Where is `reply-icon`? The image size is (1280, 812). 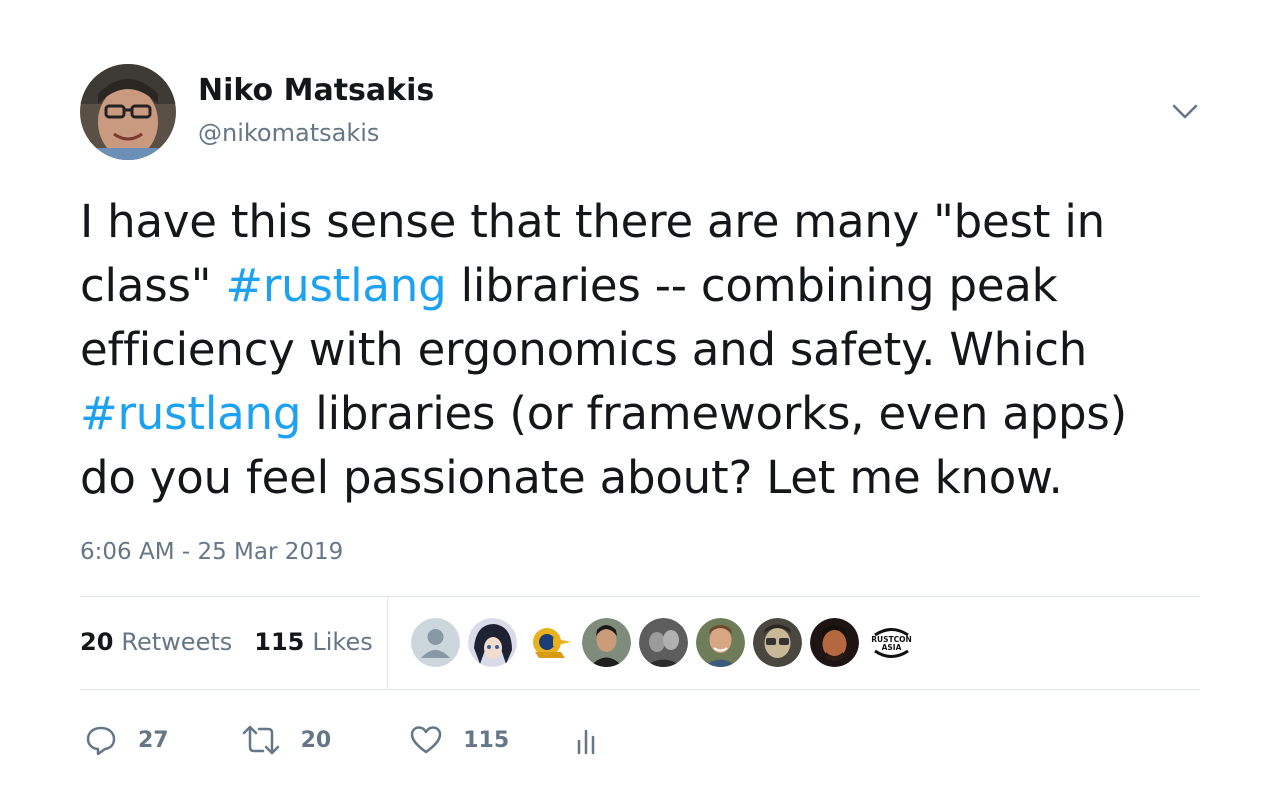
reply-icon is located at coordinates (101, 740).